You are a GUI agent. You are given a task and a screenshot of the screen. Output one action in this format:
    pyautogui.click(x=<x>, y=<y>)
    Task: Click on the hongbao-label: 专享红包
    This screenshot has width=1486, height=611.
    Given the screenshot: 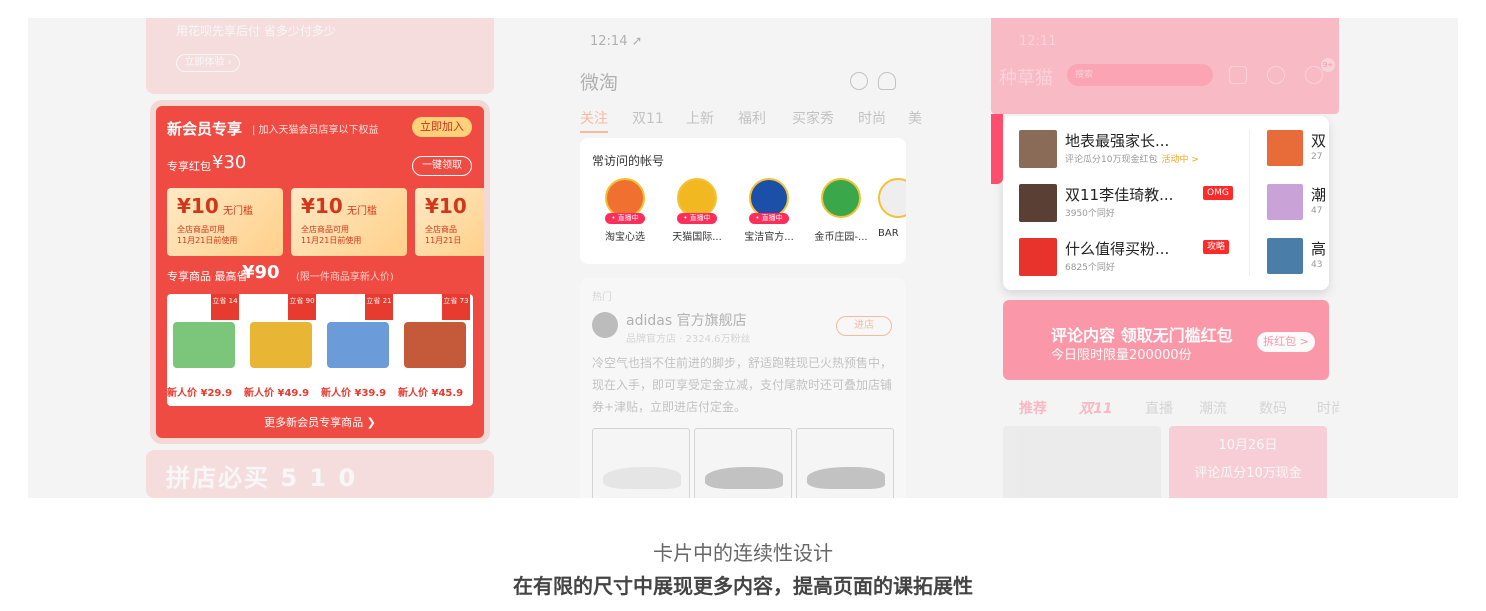 What is the action you would take?
    pyautogui.click(x=189, y=166)
    